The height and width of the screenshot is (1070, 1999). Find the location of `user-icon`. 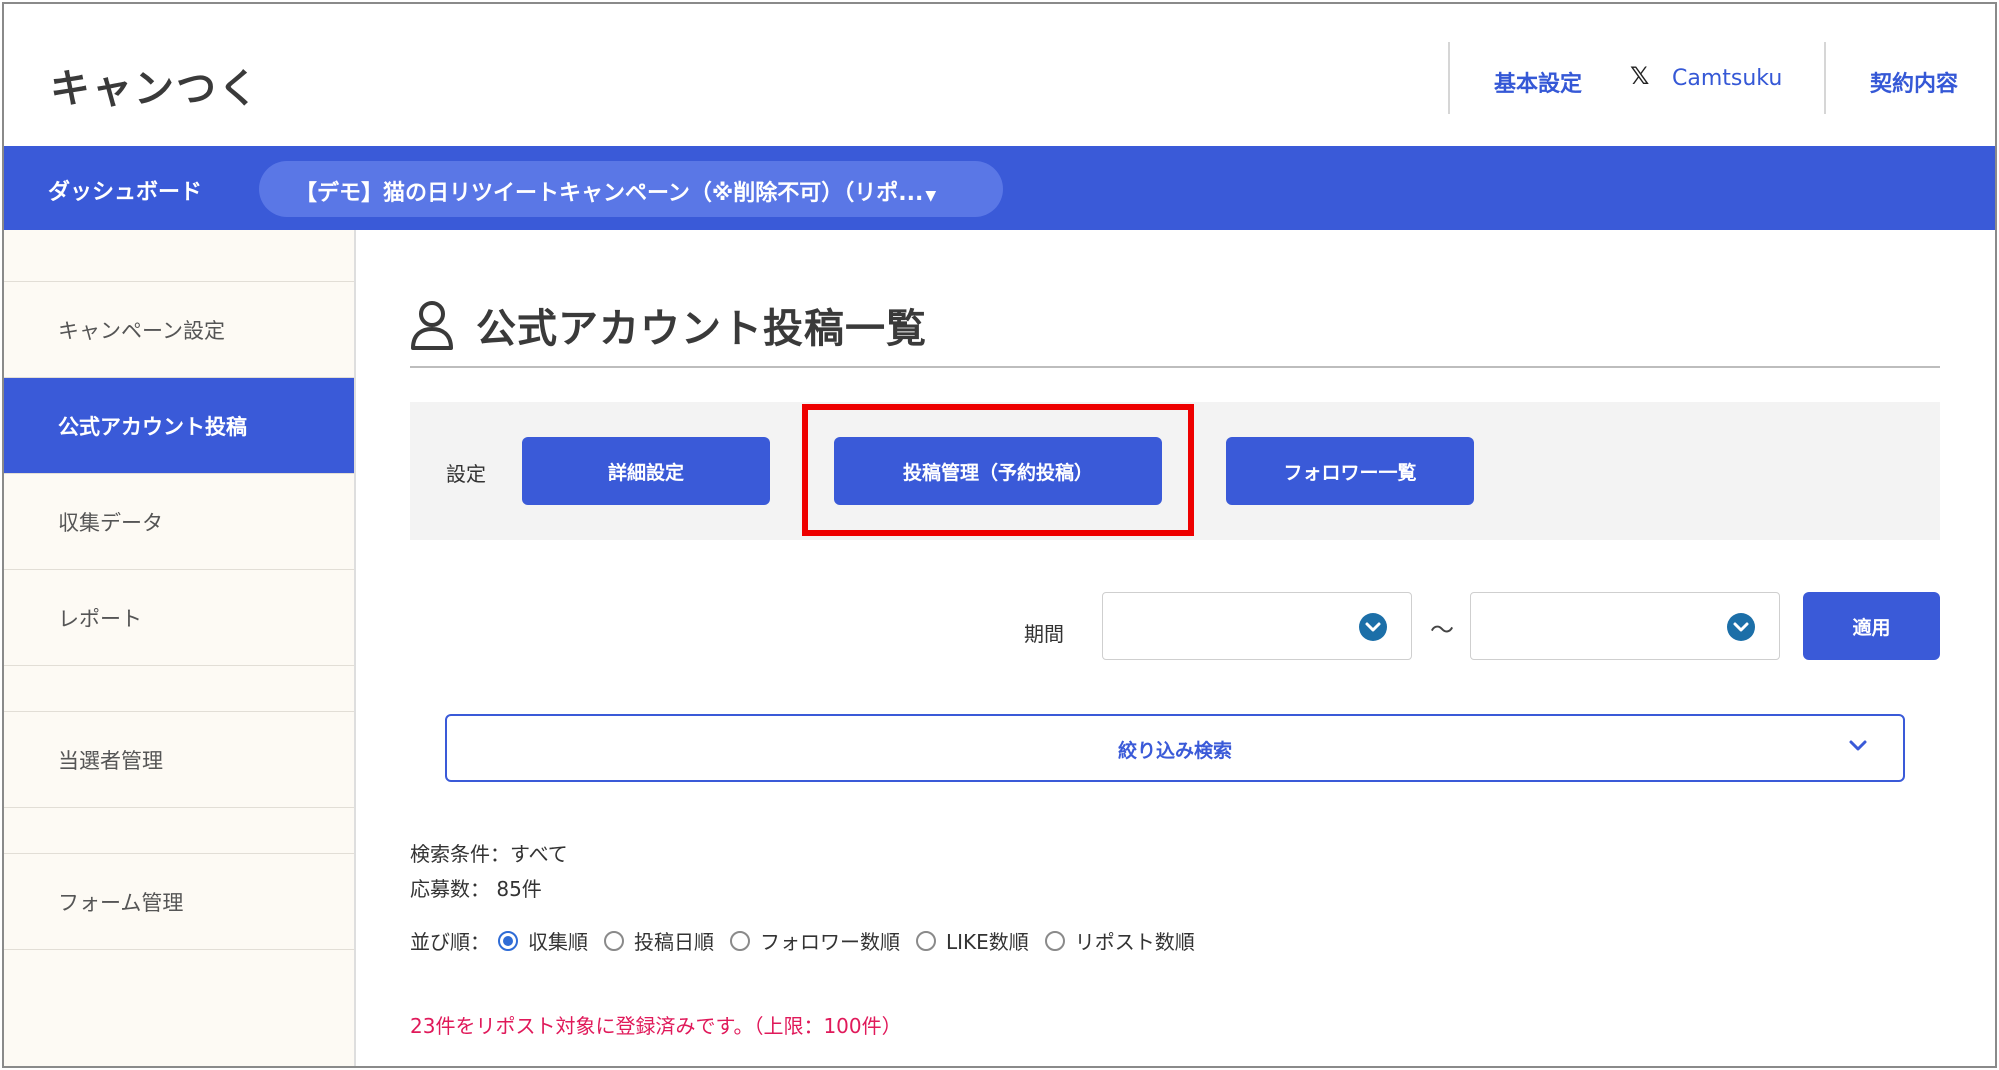

user-icon is located at coordinates (432, 325).